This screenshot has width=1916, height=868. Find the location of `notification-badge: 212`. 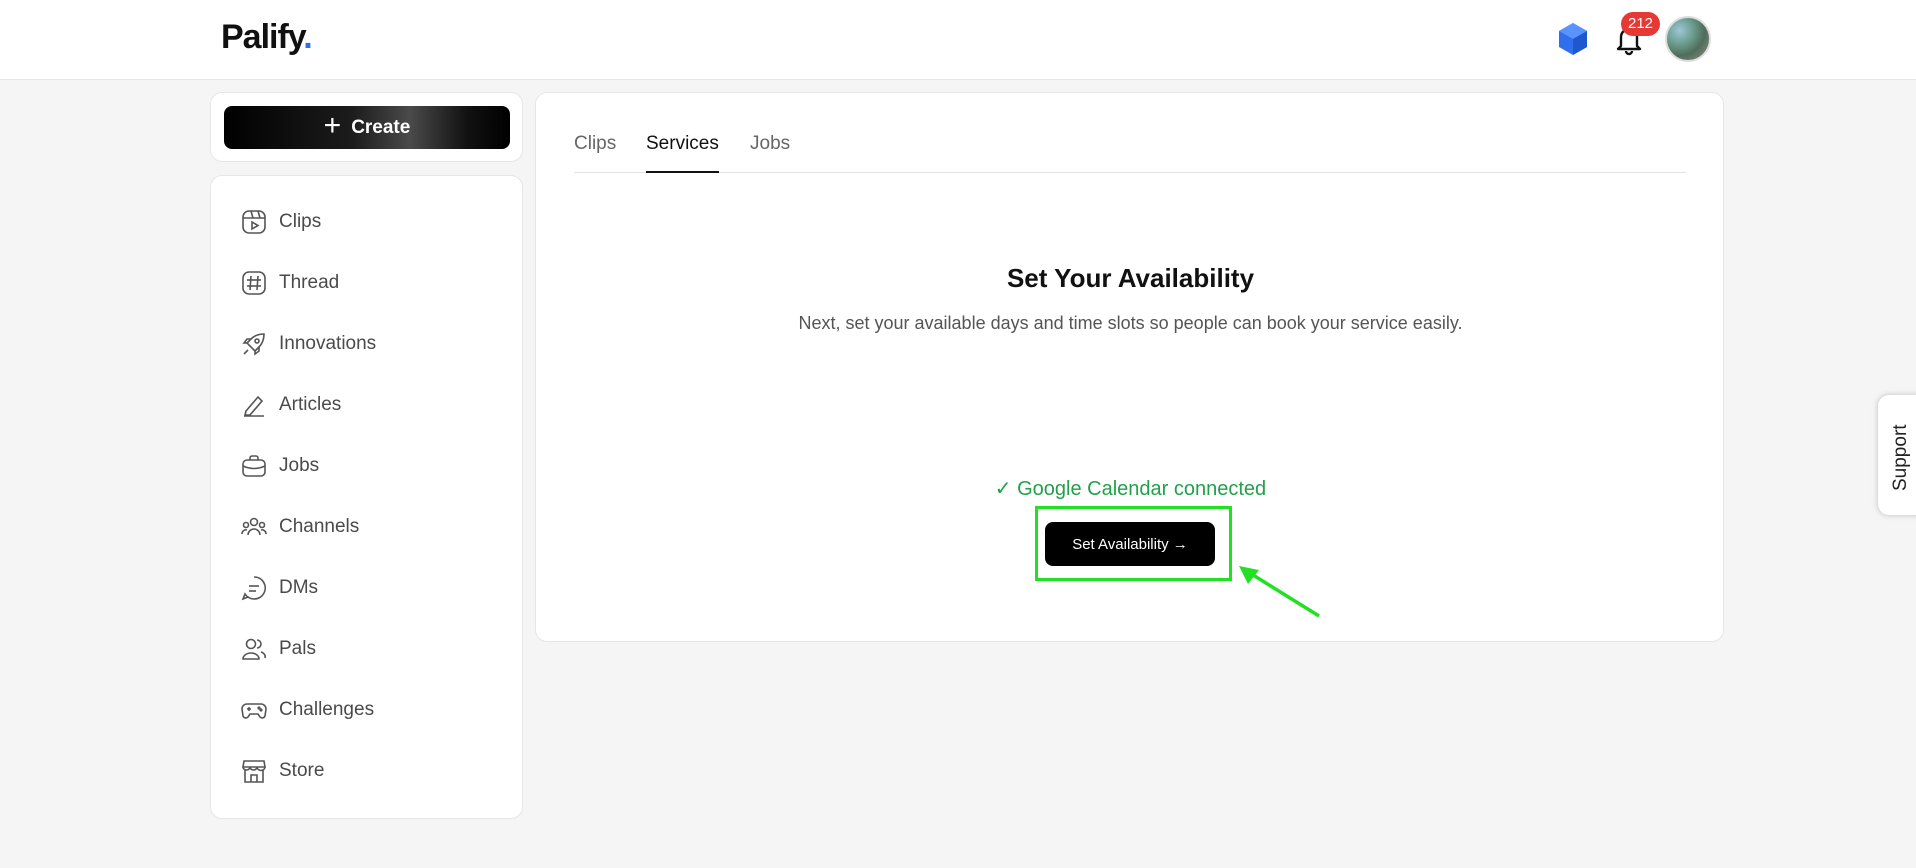

notification-badge: 212 is located at coordinates (1641, 24).